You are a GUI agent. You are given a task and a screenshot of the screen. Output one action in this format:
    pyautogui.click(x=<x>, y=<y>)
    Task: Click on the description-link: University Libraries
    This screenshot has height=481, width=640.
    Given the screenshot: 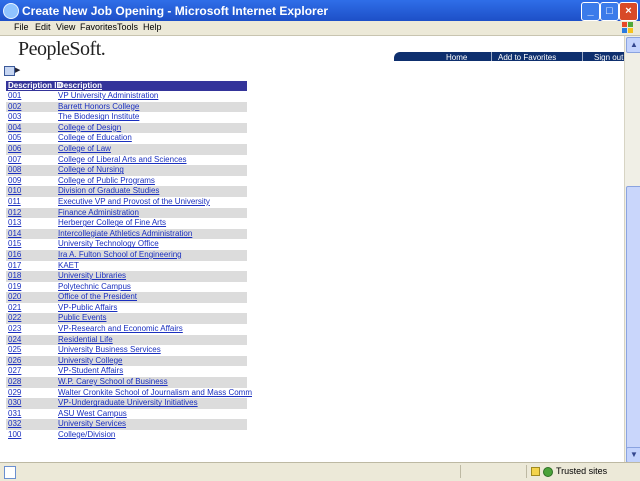 What is the action you would take?
    pyautogui.click(x=92, y=275)
    